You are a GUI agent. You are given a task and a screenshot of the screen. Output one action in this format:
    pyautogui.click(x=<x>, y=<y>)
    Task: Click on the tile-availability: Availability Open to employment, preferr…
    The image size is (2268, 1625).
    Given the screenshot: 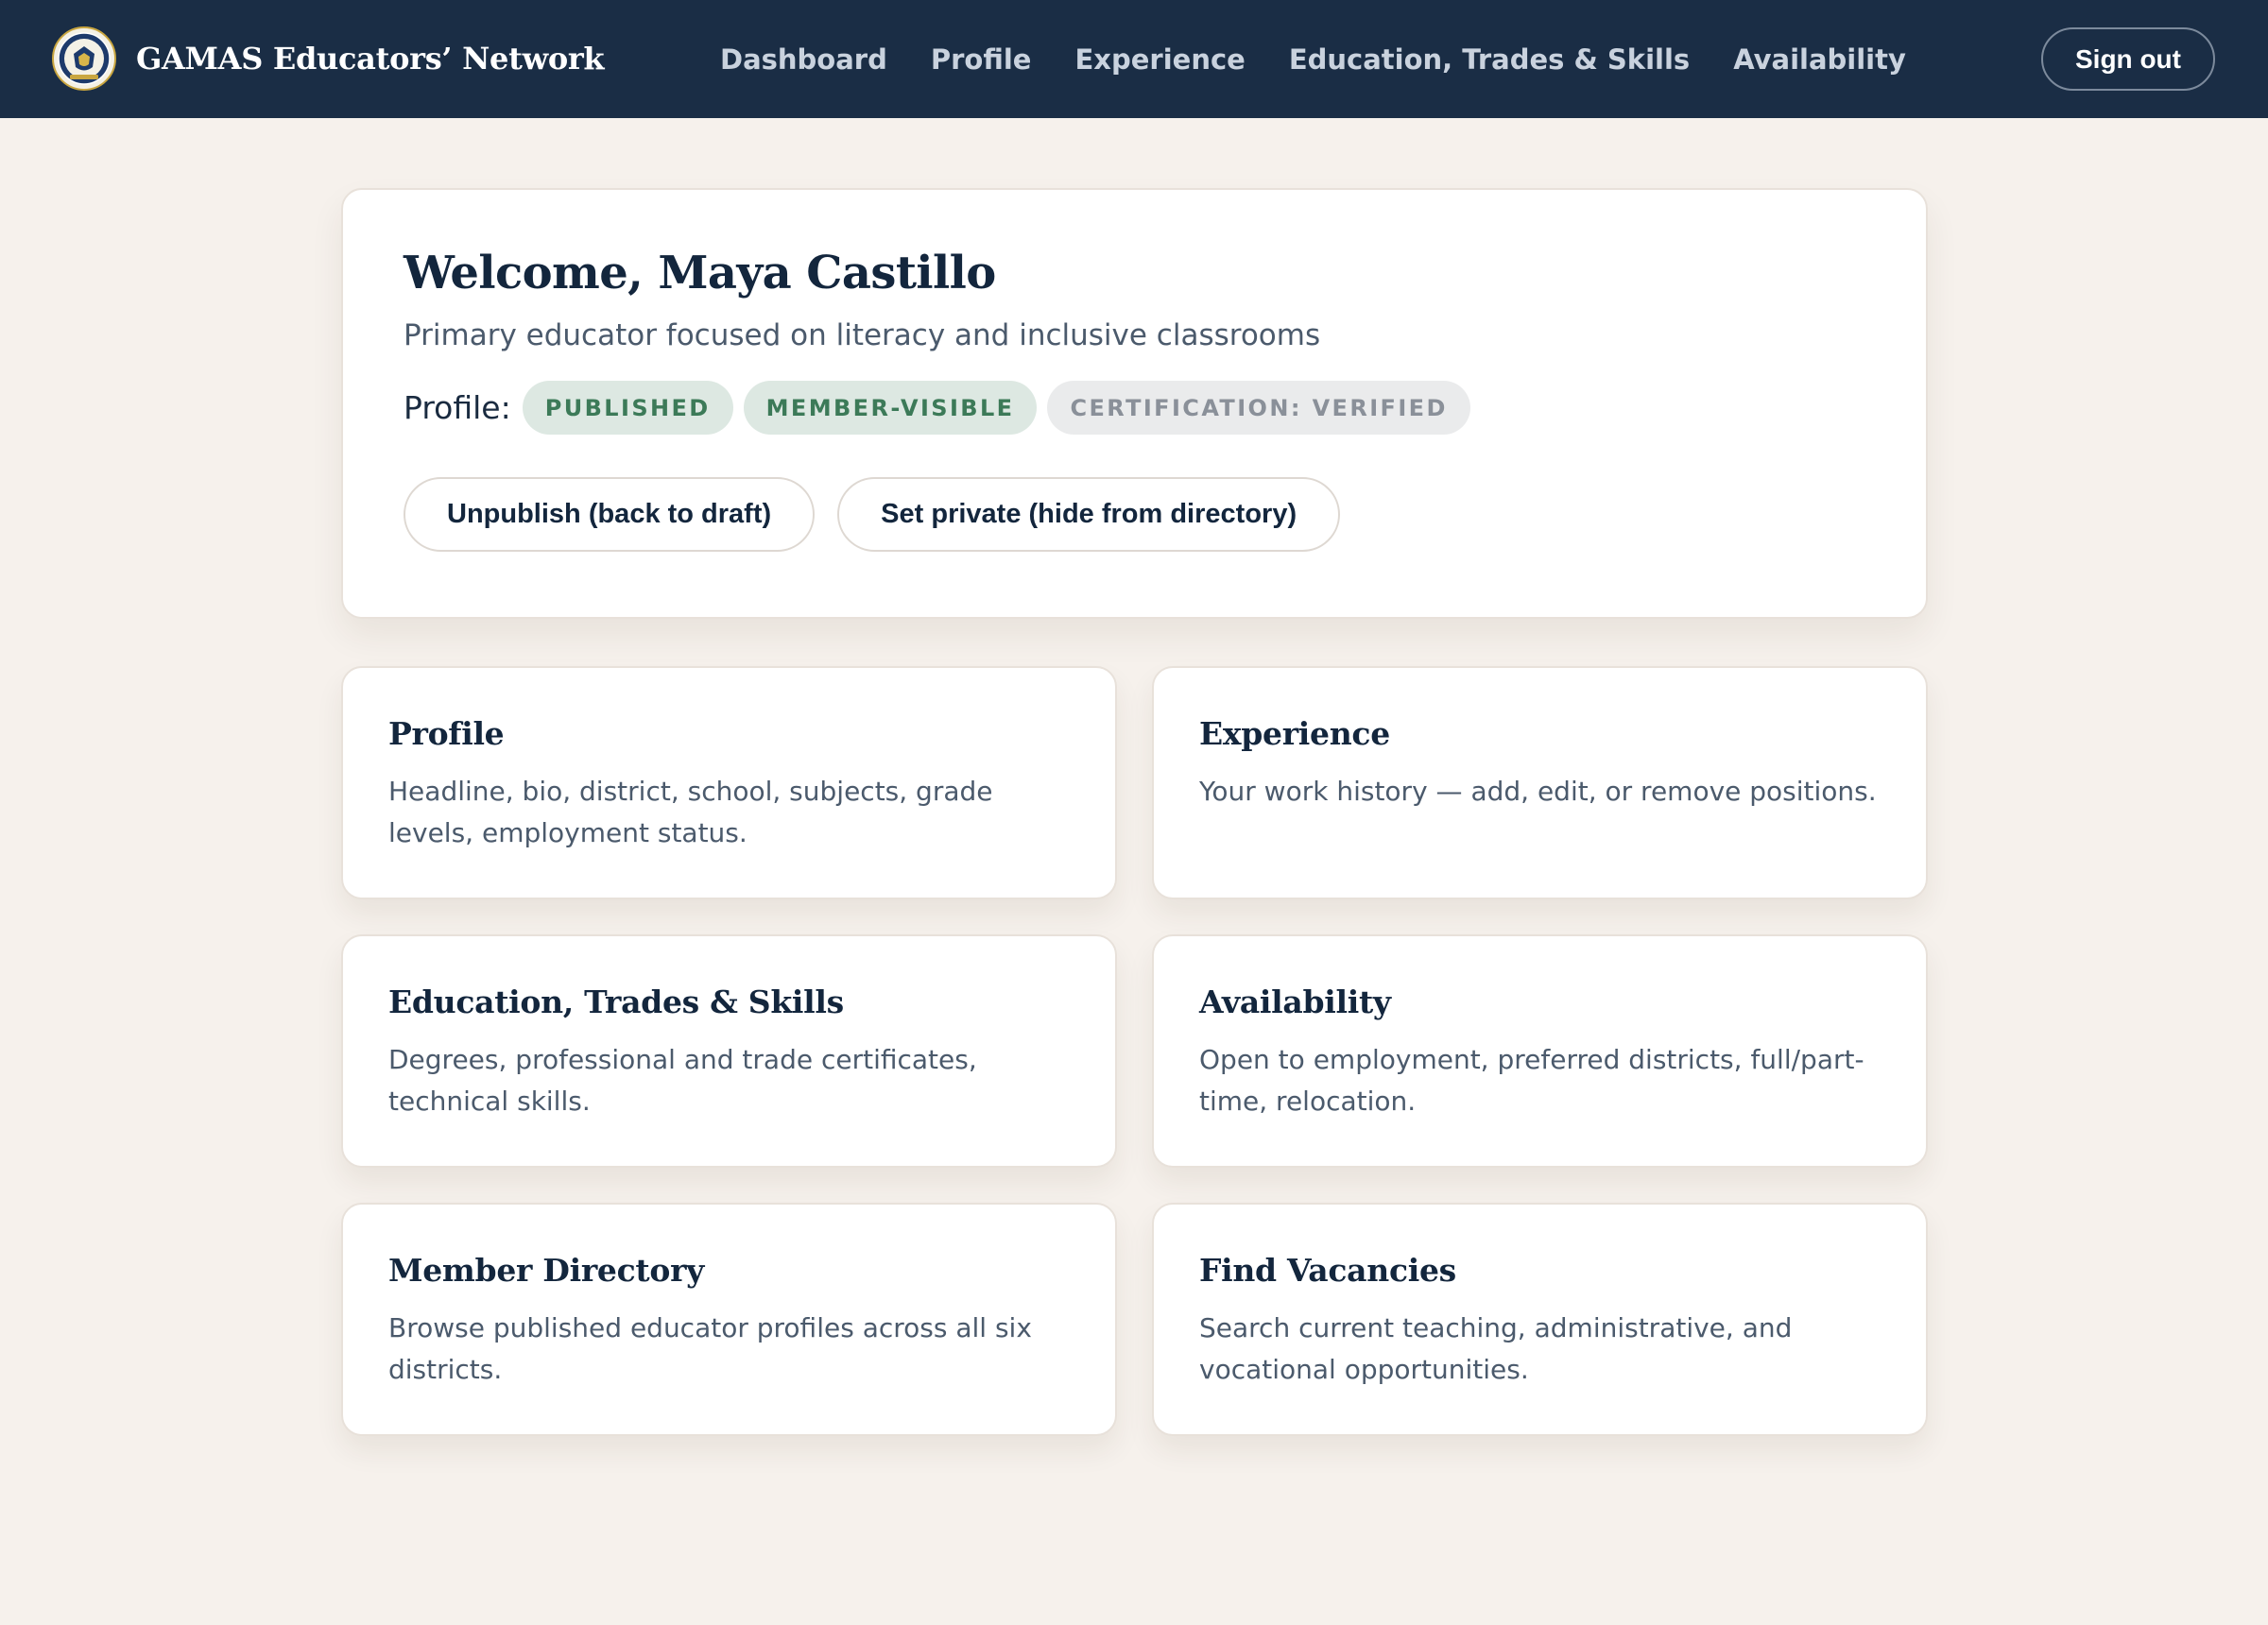 What is the action you would take?
    pyautogui.click(x=1540, y=1051)
    